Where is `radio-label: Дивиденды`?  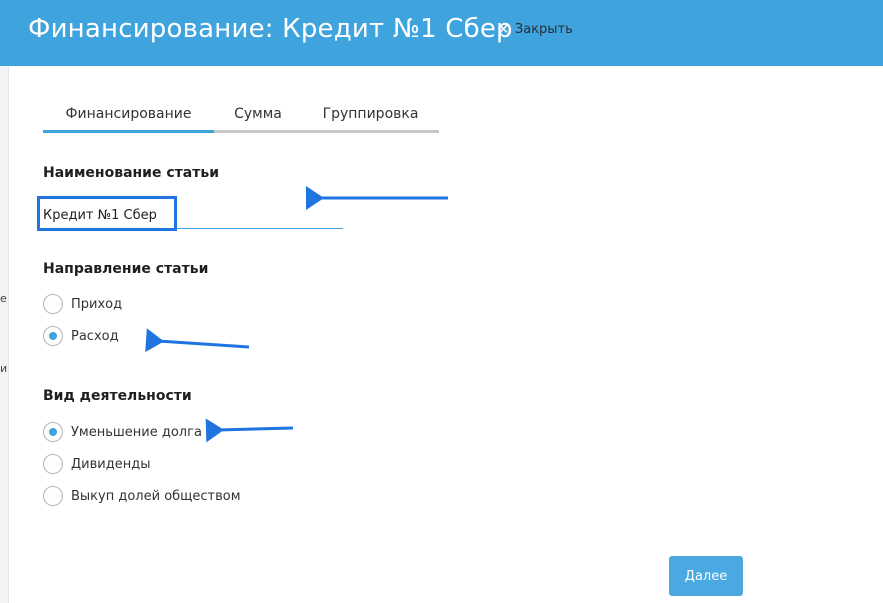
radio-label: Дивиденды is located at coordinates (111, 464).